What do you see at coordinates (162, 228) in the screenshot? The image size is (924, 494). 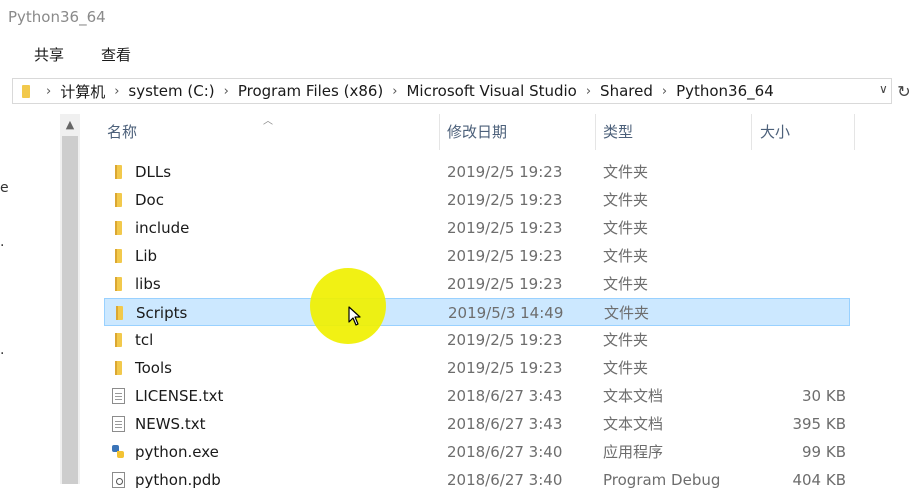 I see `file-name: include` at bounding box center [162, 228].